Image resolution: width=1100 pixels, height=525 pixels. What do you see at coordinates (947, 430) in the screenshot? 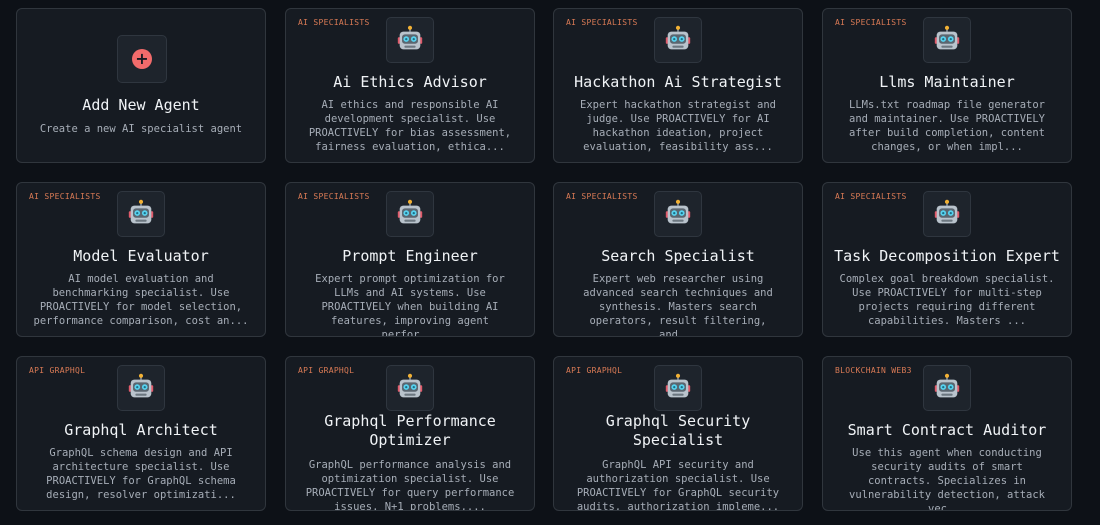
I see `agent-name: Smart Contract Auditor` at bounding box center [947, 430].